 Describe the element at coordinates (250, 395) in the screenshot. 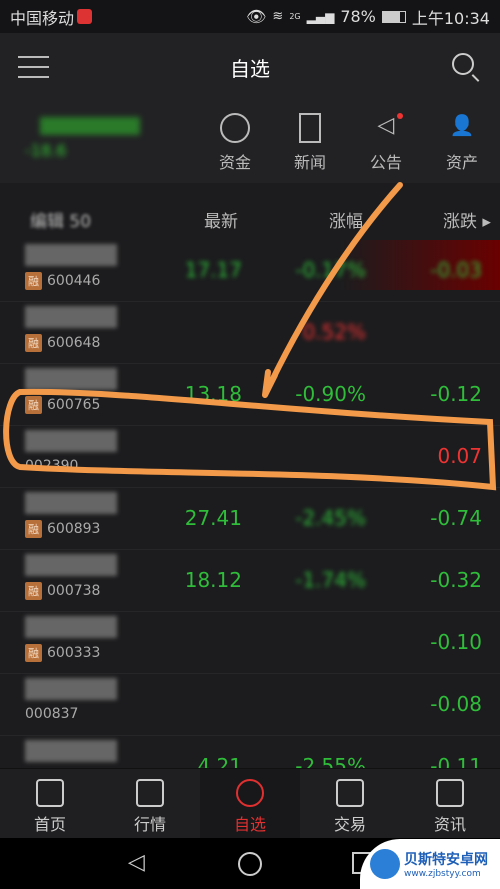

I see `table-row: 融 600765 13.18 -0.90% -0.12` at that location.